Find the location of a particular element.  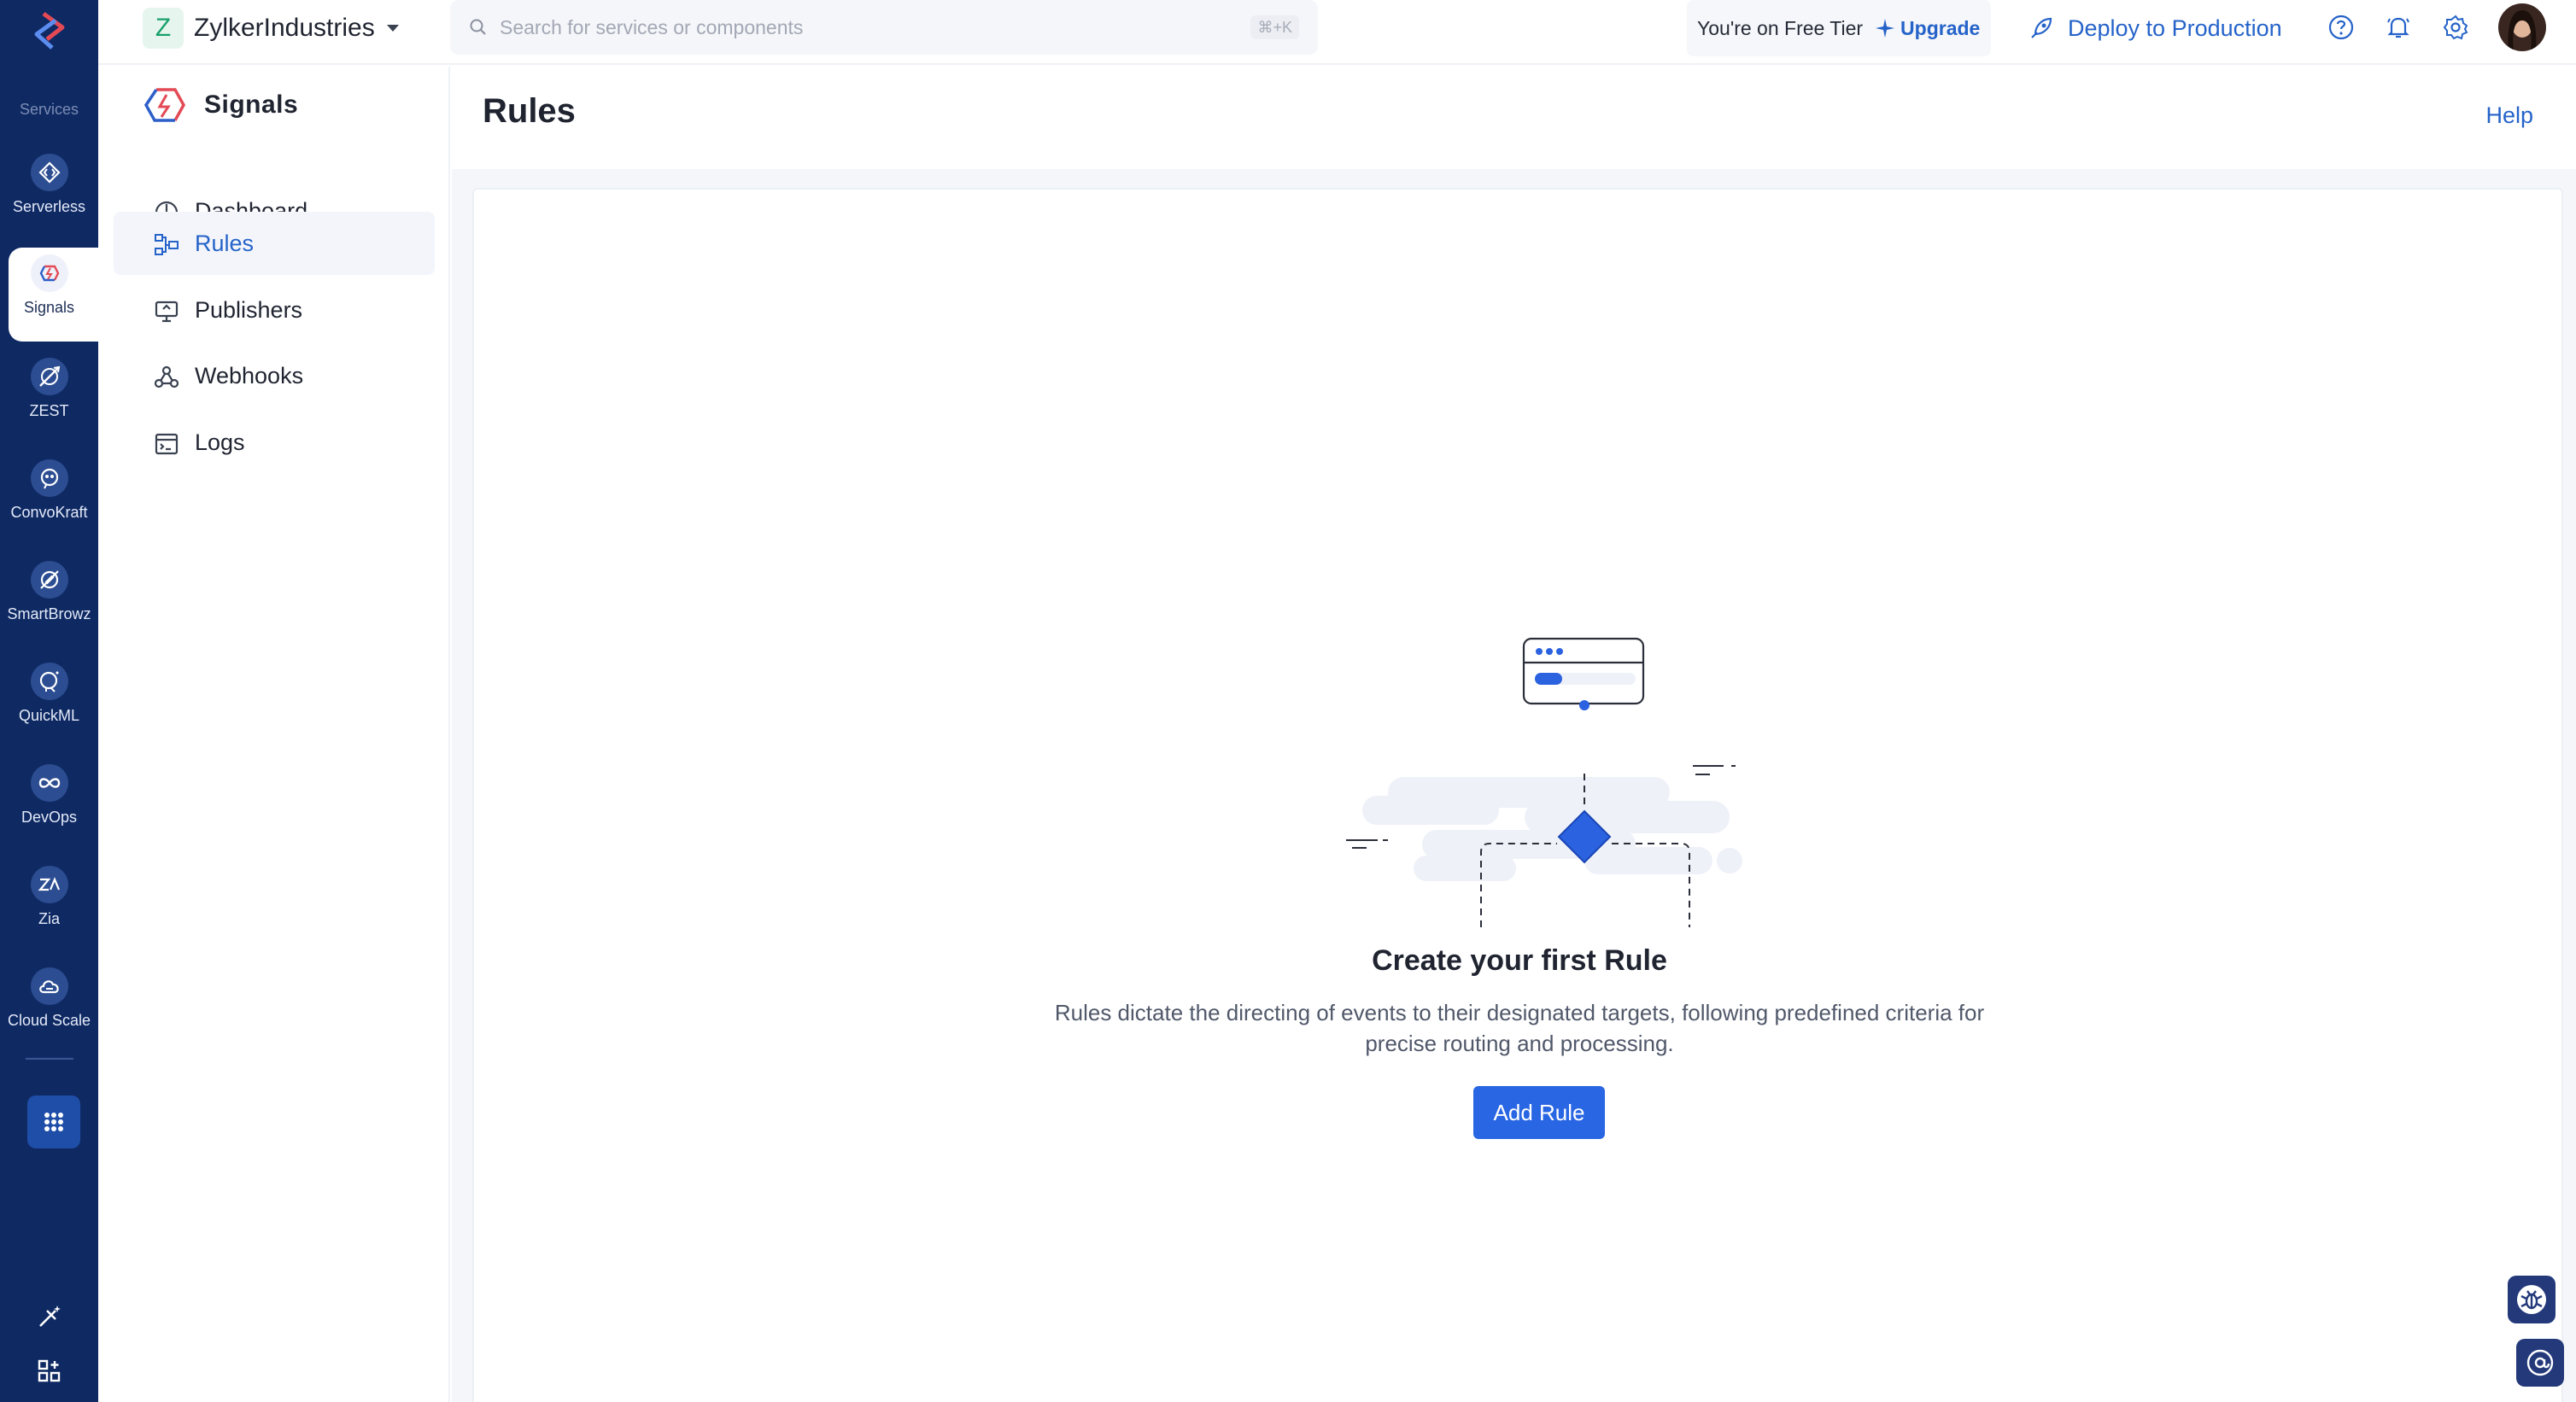

webhooks-icon is located at coordinates (166, 376).